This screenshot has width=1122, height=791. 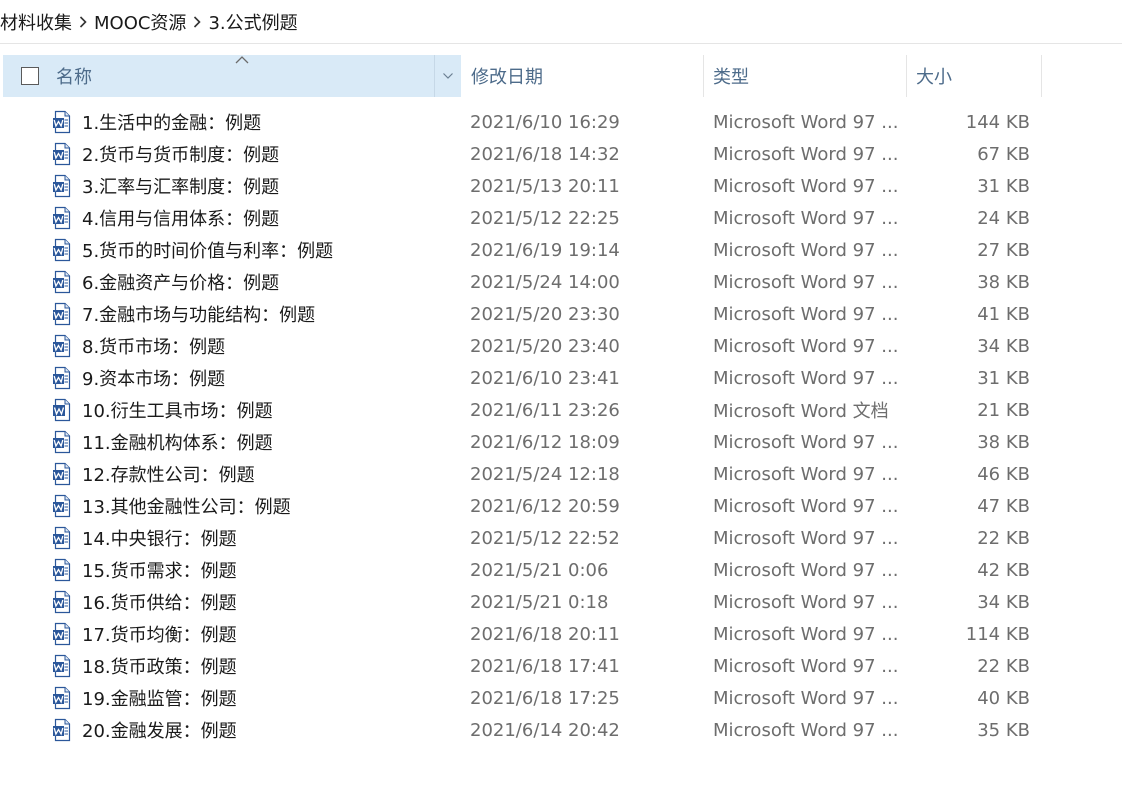 I want to click on column-header-name: 名称, so click(x=232, y=76).